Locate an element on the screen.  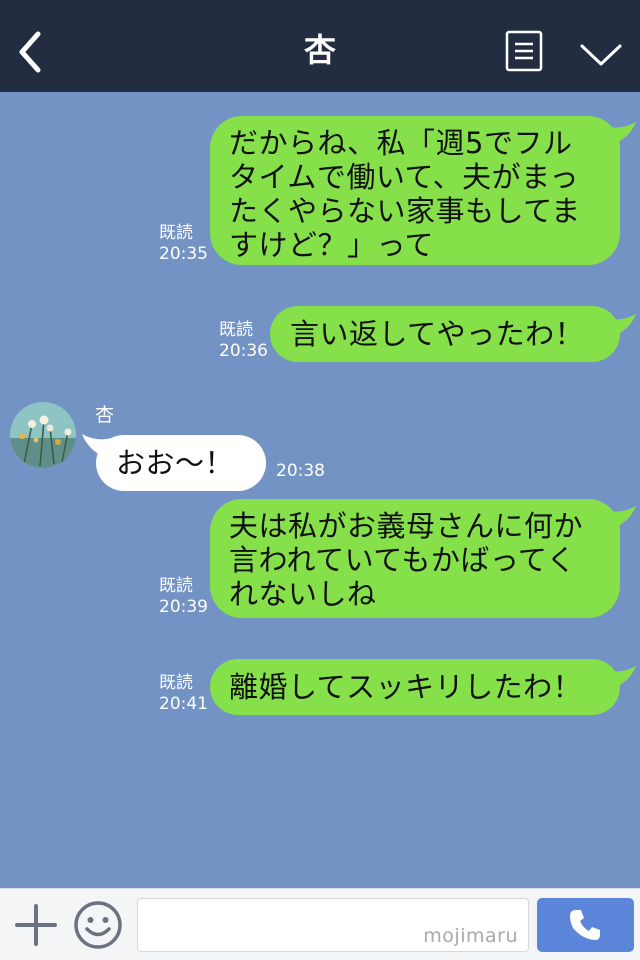
phone-icon is located at coordinates (585, 925).